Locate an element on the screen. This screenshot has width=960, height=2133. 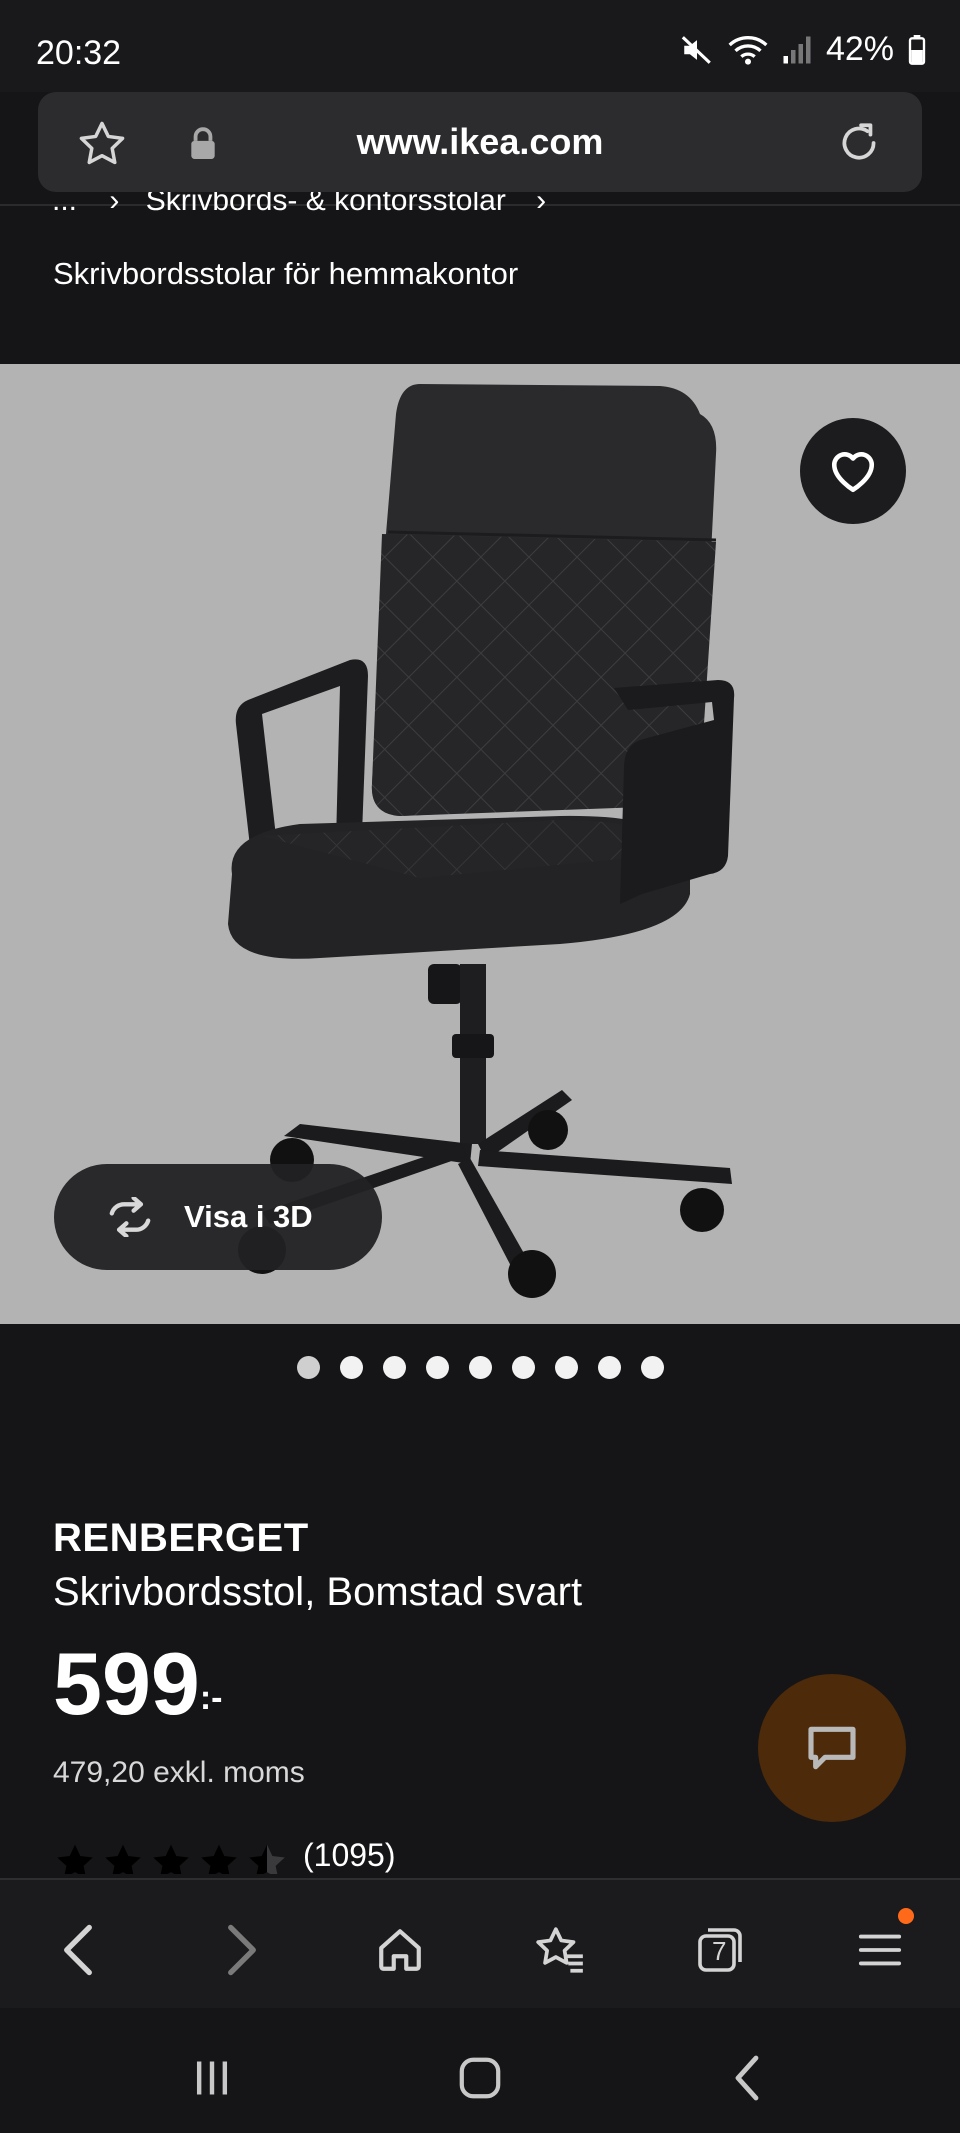
image-carousel-indicator is located at coordinates (480, 1367).